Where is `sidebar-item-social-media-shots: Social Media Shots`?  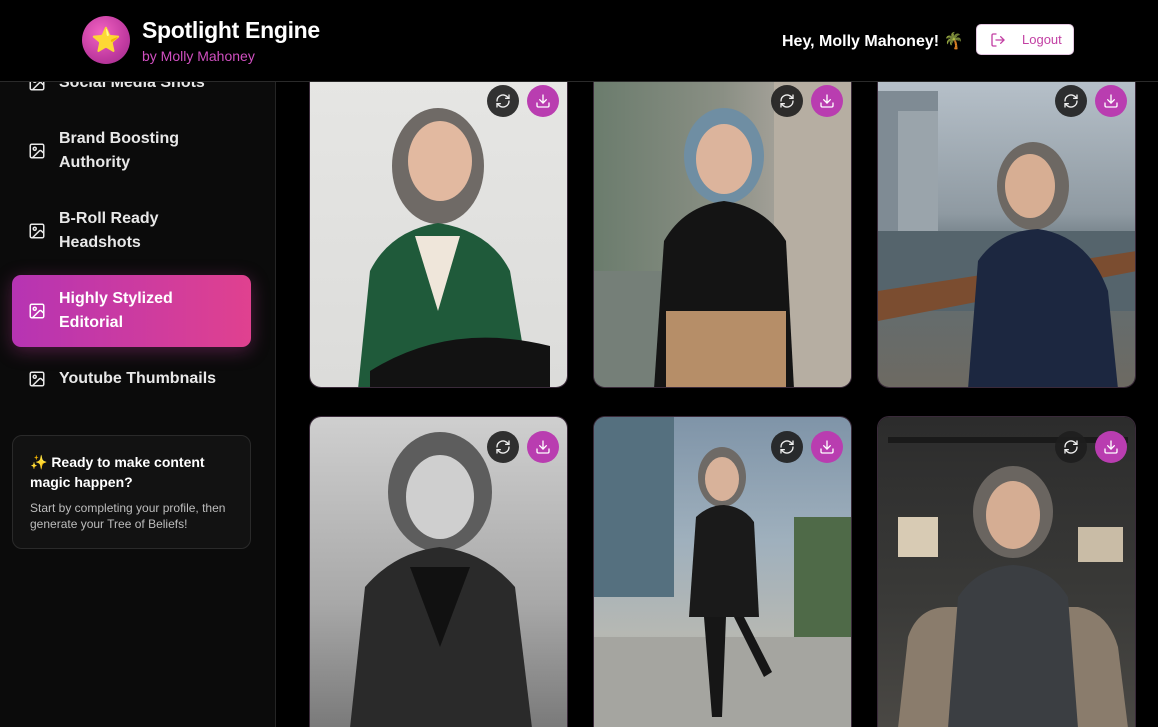
sidebar-item-social-media-shots: Social Media Shots is located at coordinates (131, 88).